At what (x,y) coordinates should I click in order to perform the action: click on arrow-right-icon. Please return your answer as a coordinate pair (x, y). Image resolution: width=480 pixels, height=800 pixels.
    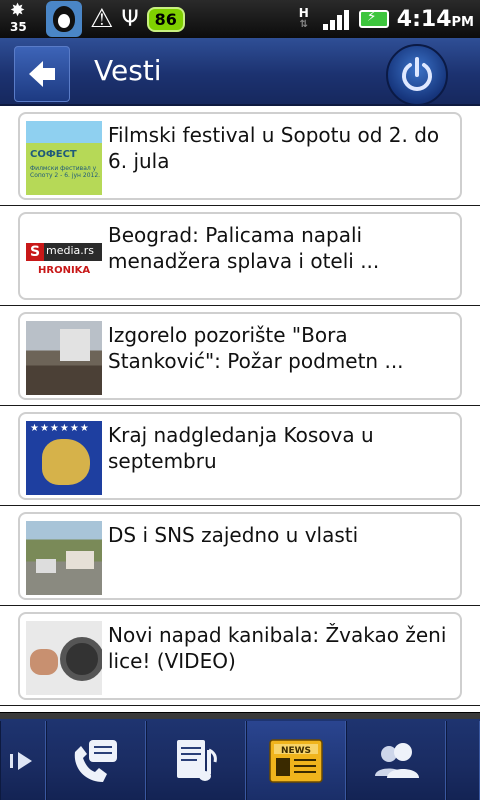
    Looking at the image, I should click on (21, 761).